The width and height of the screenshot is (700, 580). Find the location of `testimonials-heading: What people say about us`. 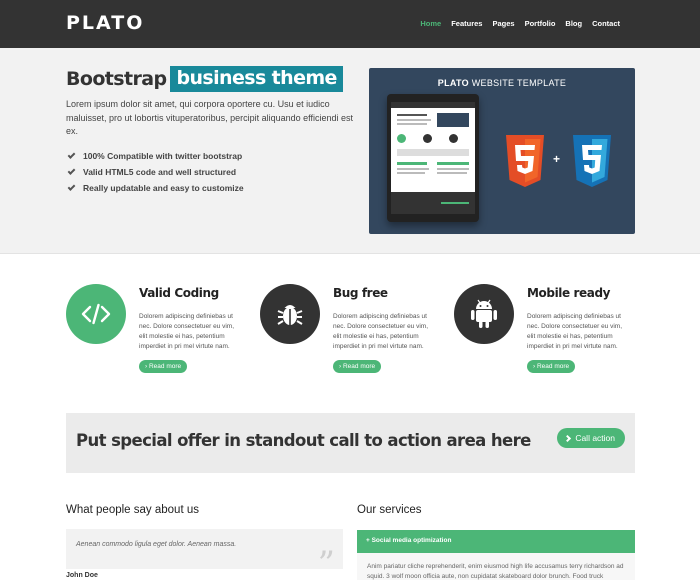

testimonials-heading: What people say about us is located at coordinates (132, 510).